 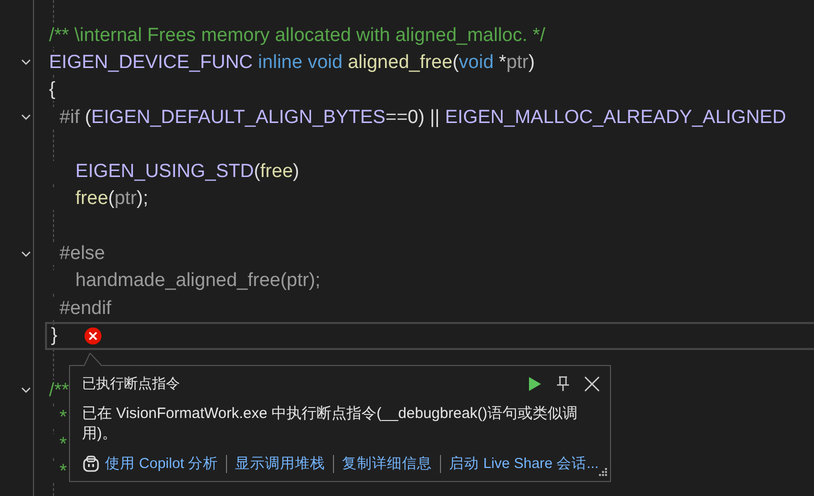 I want to click on exception-message: 已在 VisionFormatWork.exe 中执行断点指令(__debugbreak()语句或类似调用)。, so click(x=330, y=424).